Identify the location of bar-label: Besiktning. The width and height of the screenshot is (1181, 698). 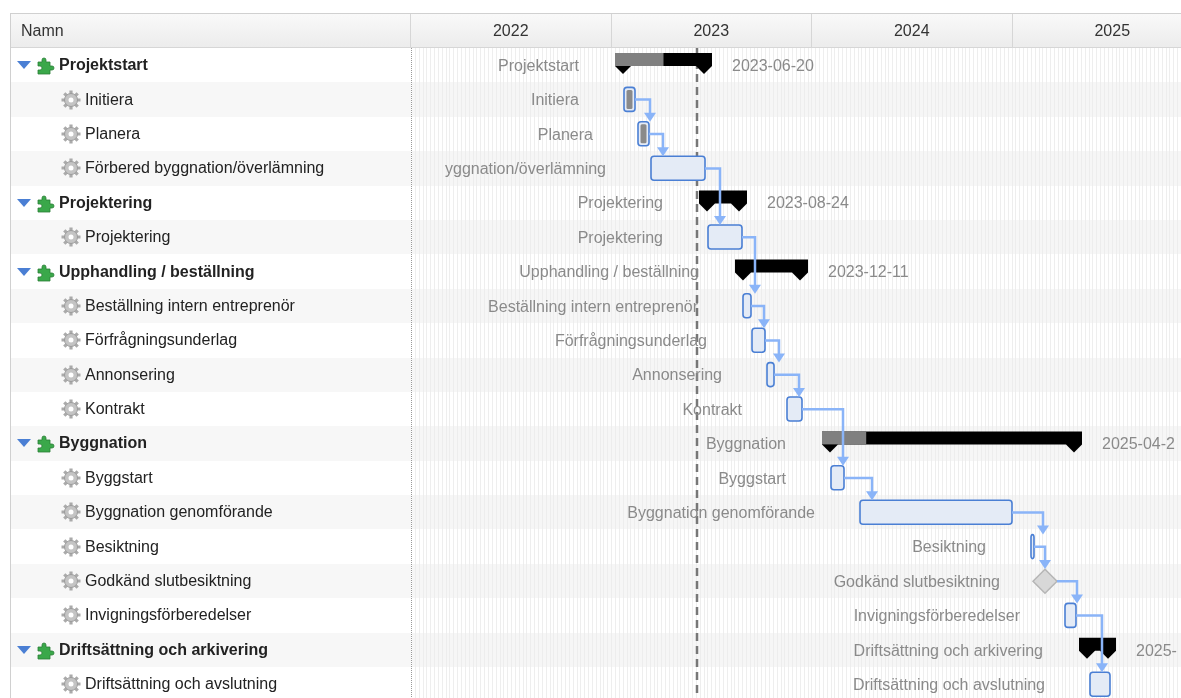
(949, 547).